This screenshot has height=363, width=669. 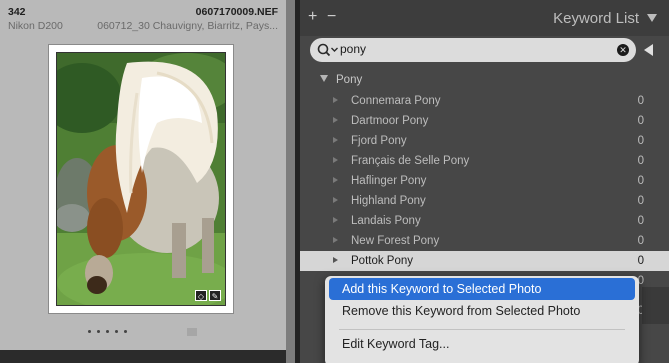 I want to click on keyword-row: Landais Pony 0, so click(x=484, y=221).